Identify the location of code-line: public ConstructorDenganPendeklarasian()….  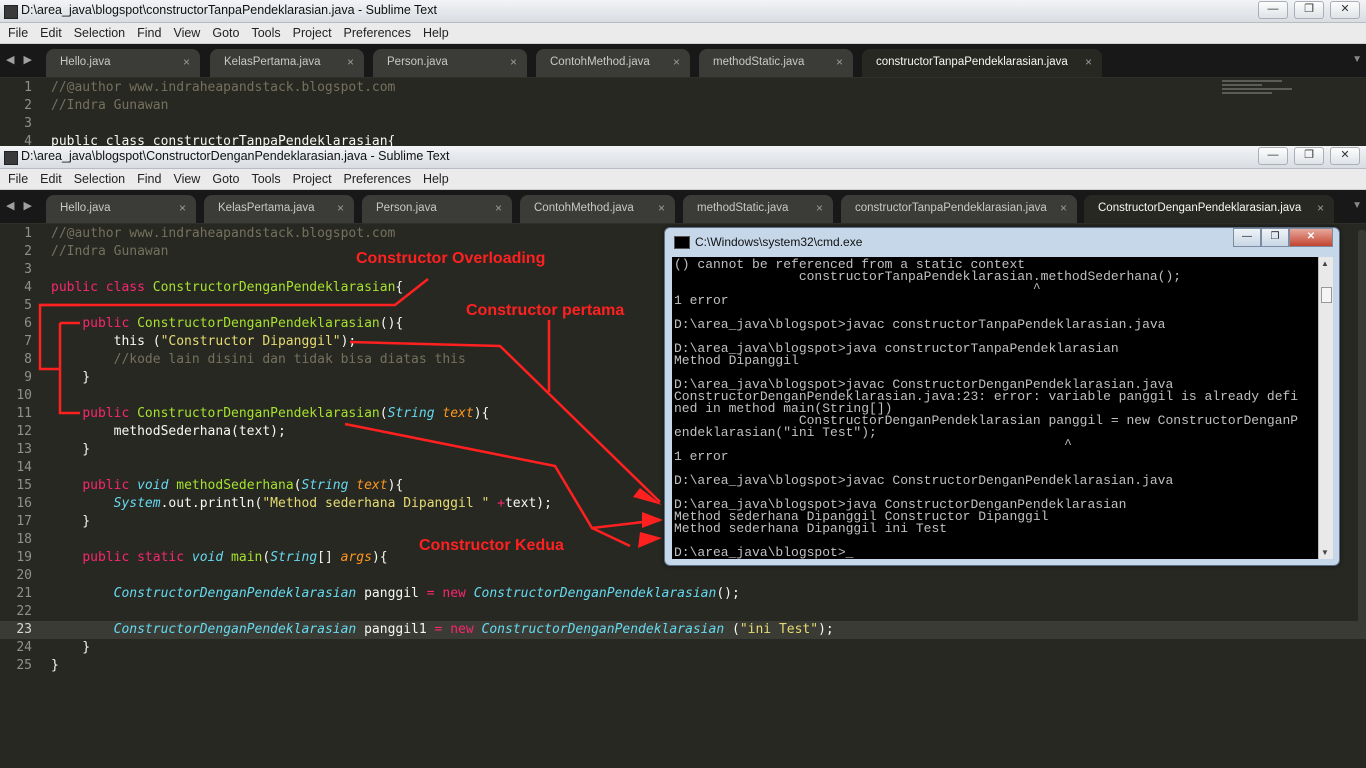
(243, 323).